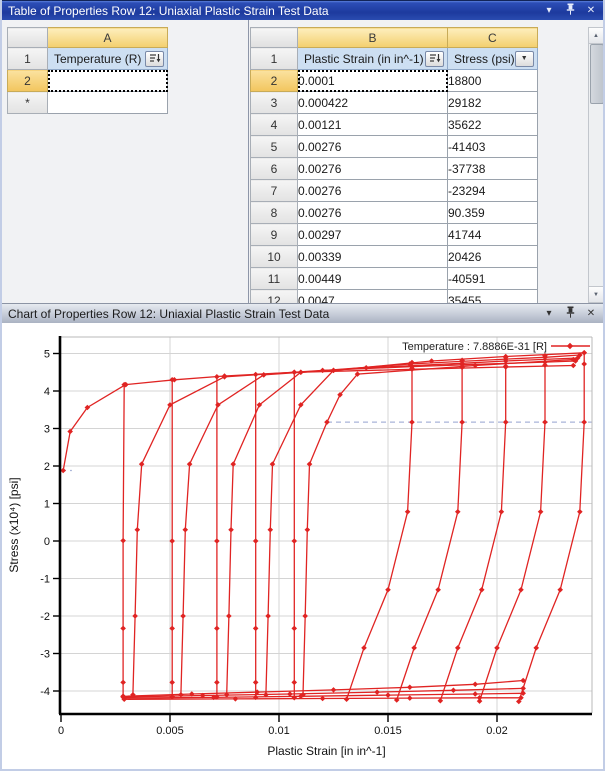  Describe the element at coordinates (492, 212) in the screenshot. I see `cell-C8: 90.359` at that location.